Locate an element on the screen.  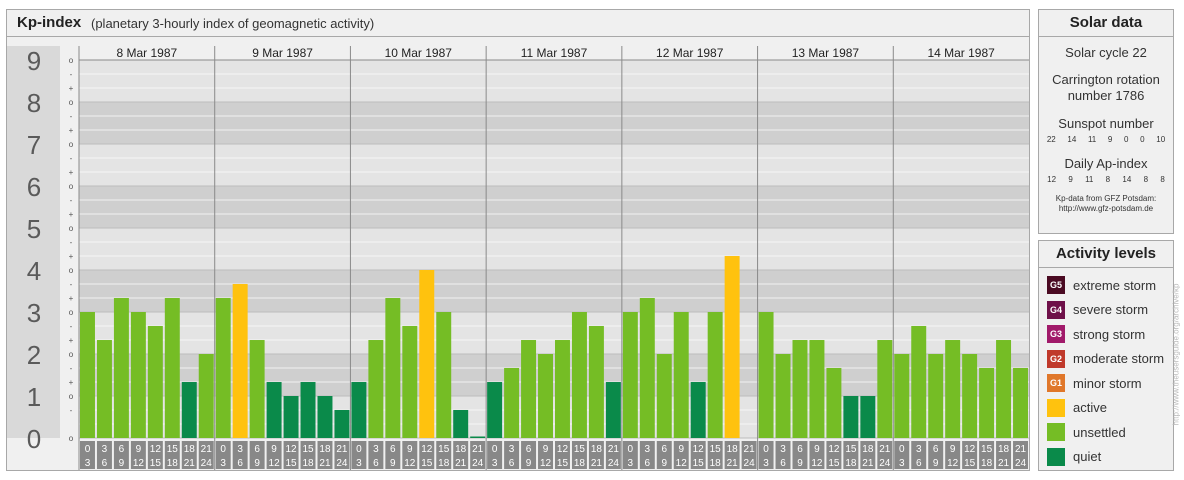
y-tick-label: 9 is located at coordinates (34, 61).